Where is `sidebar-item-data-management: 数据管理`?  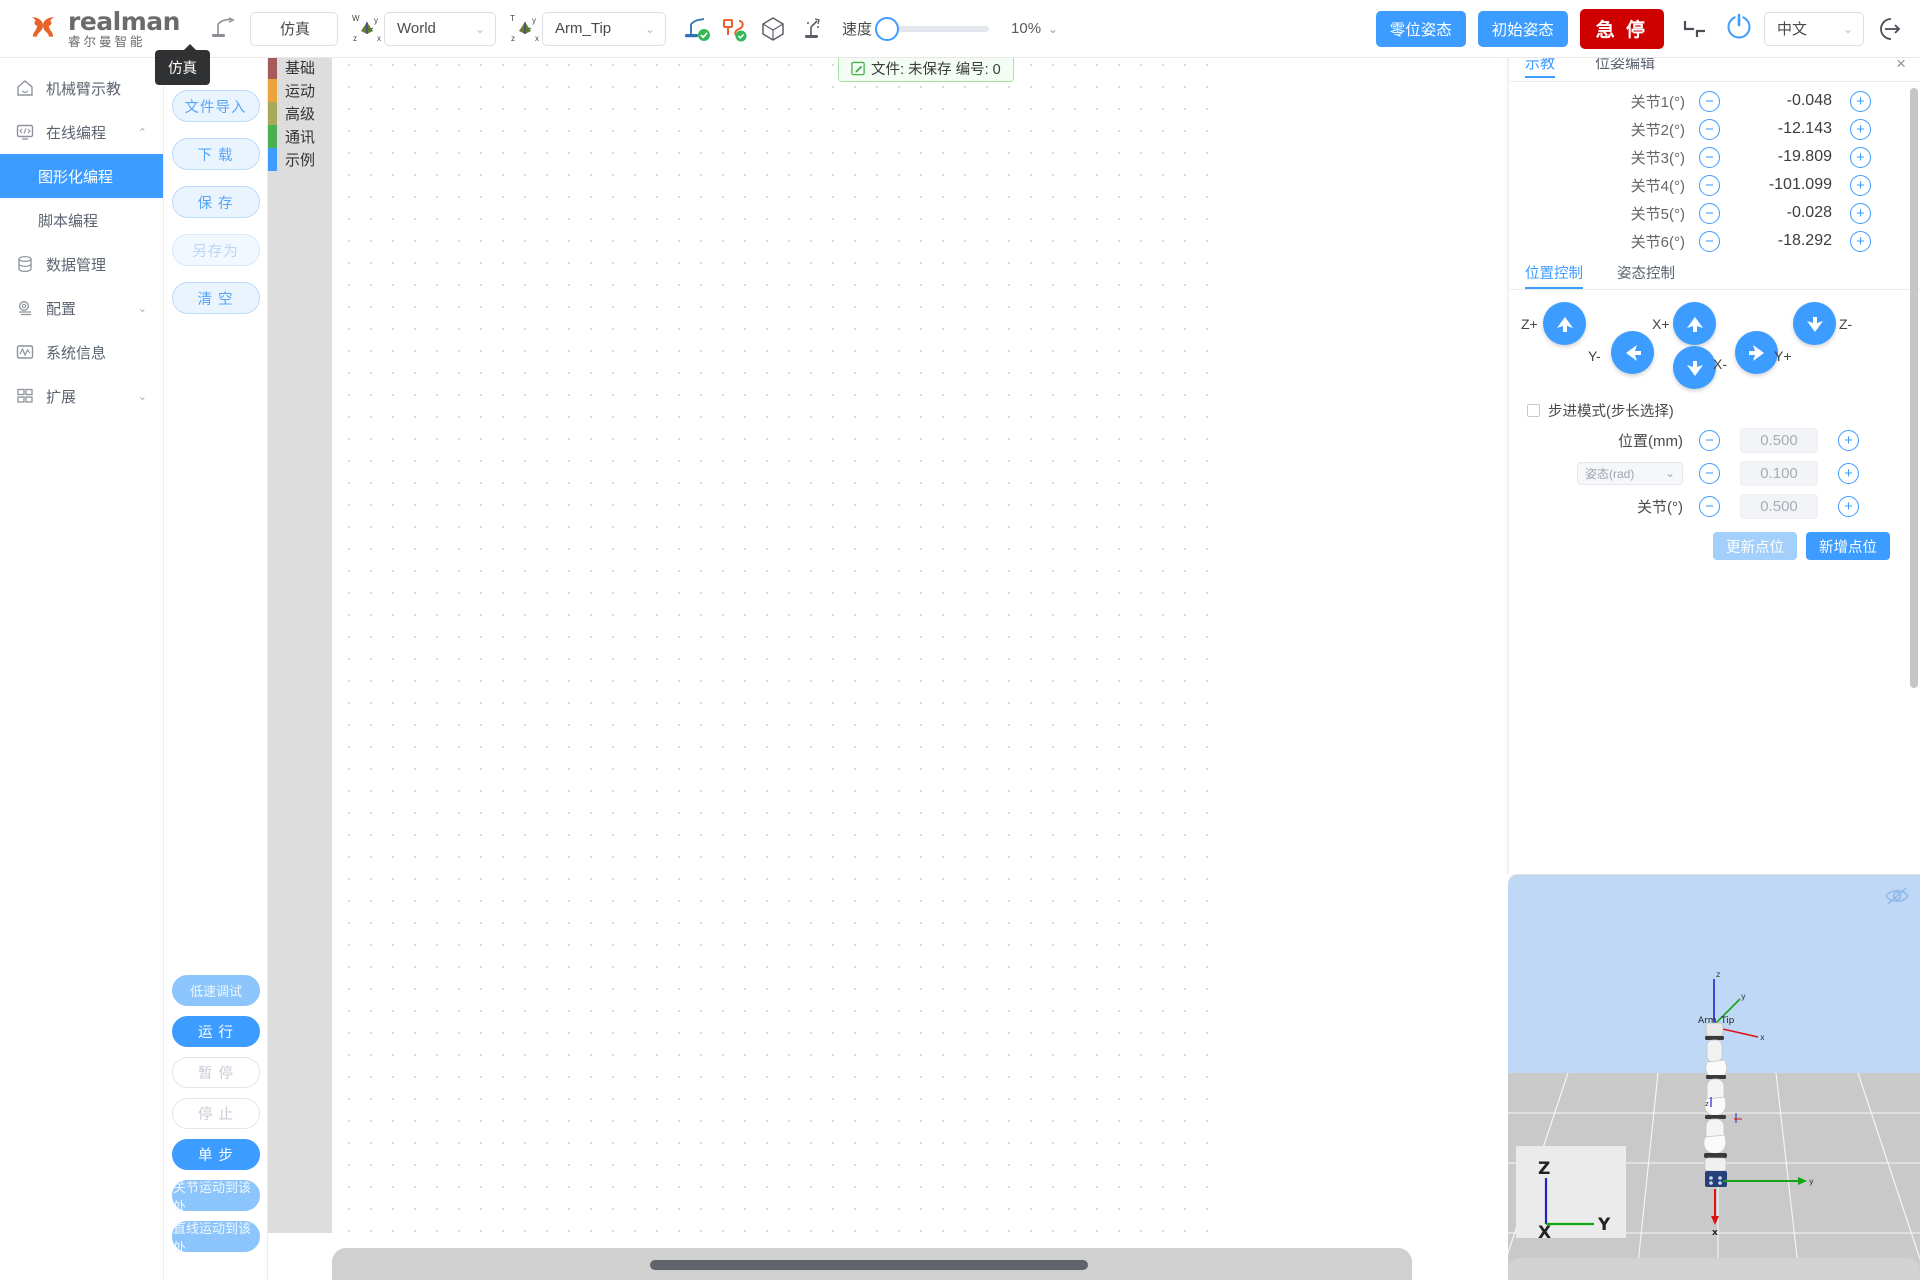 sidebar-item-data-management: 数据管理 is located at coordinates (81, 264).